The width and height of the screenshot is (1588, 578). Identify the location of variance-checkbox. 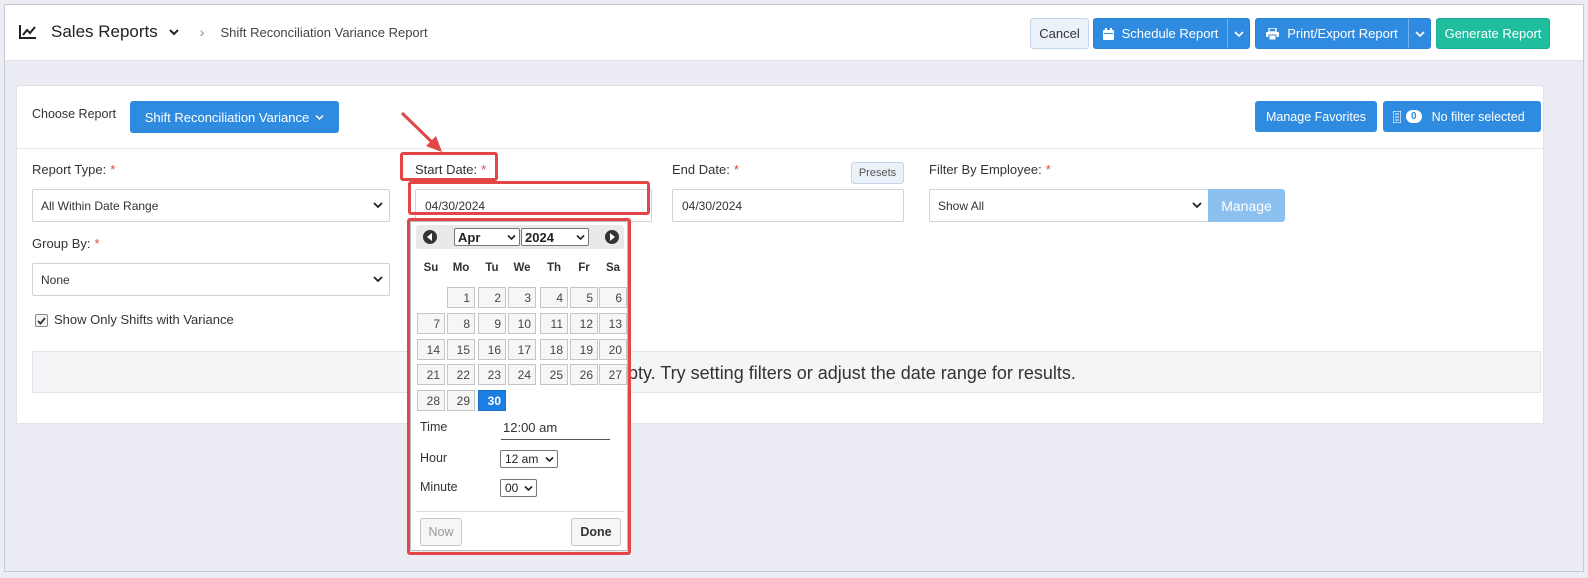
(41, 320).